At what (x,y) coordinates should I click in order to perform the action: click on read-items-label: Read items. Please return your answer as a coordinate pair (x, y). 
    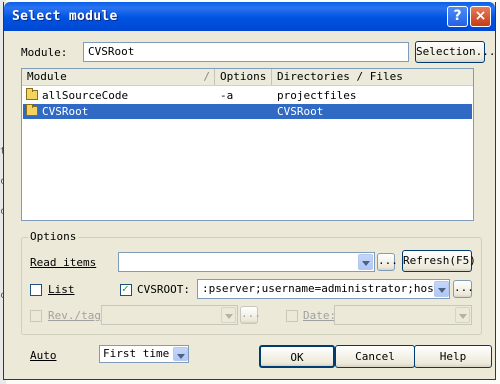
    Looking at the image, I should click on (63, 262).